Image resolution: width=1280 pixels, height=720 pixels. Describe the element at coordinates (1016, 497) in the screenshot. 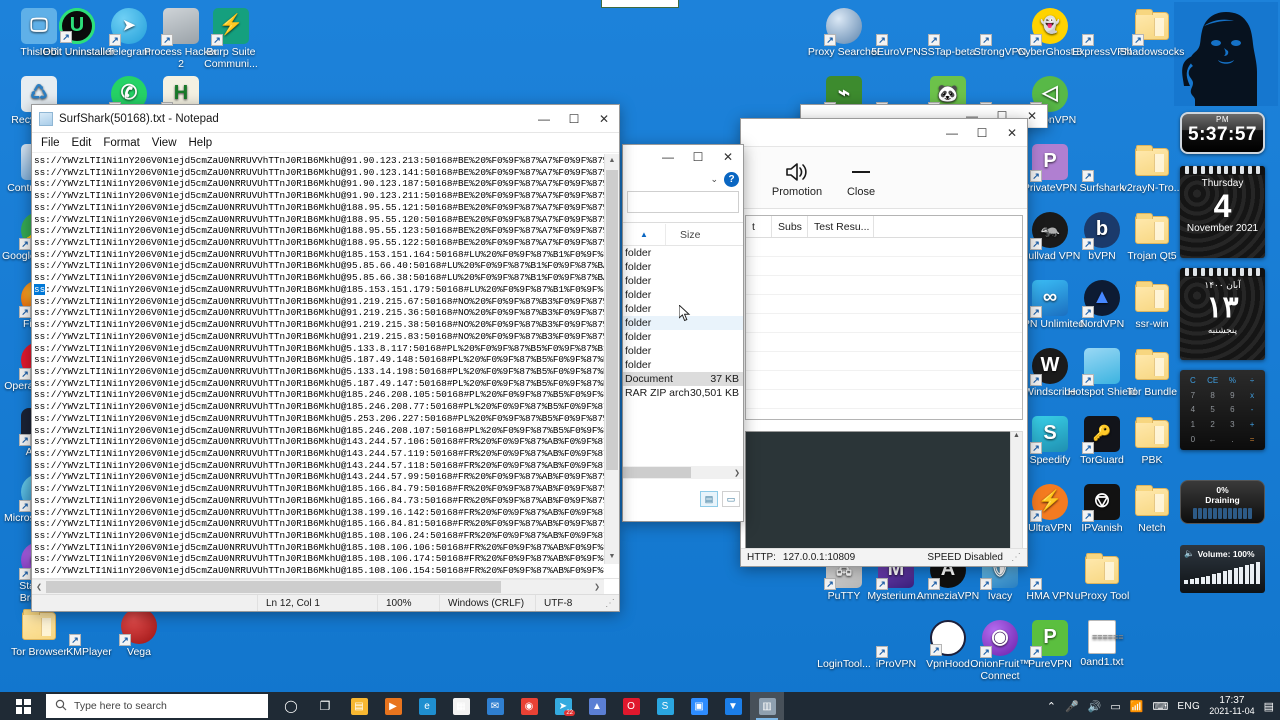

I see `log-scrollbar: ▲ ▼` at that location.